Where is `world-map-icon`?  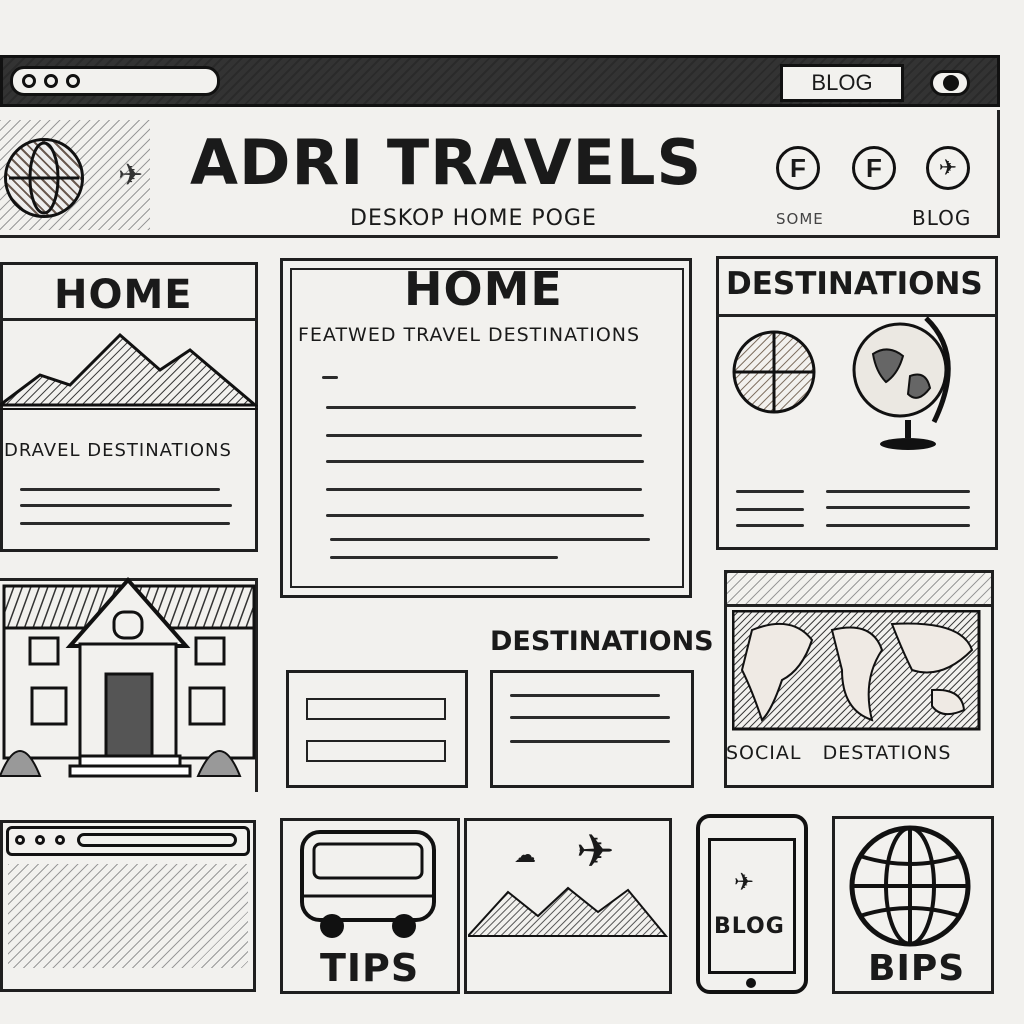
world-map-icon is located at coordinates (856, 670).